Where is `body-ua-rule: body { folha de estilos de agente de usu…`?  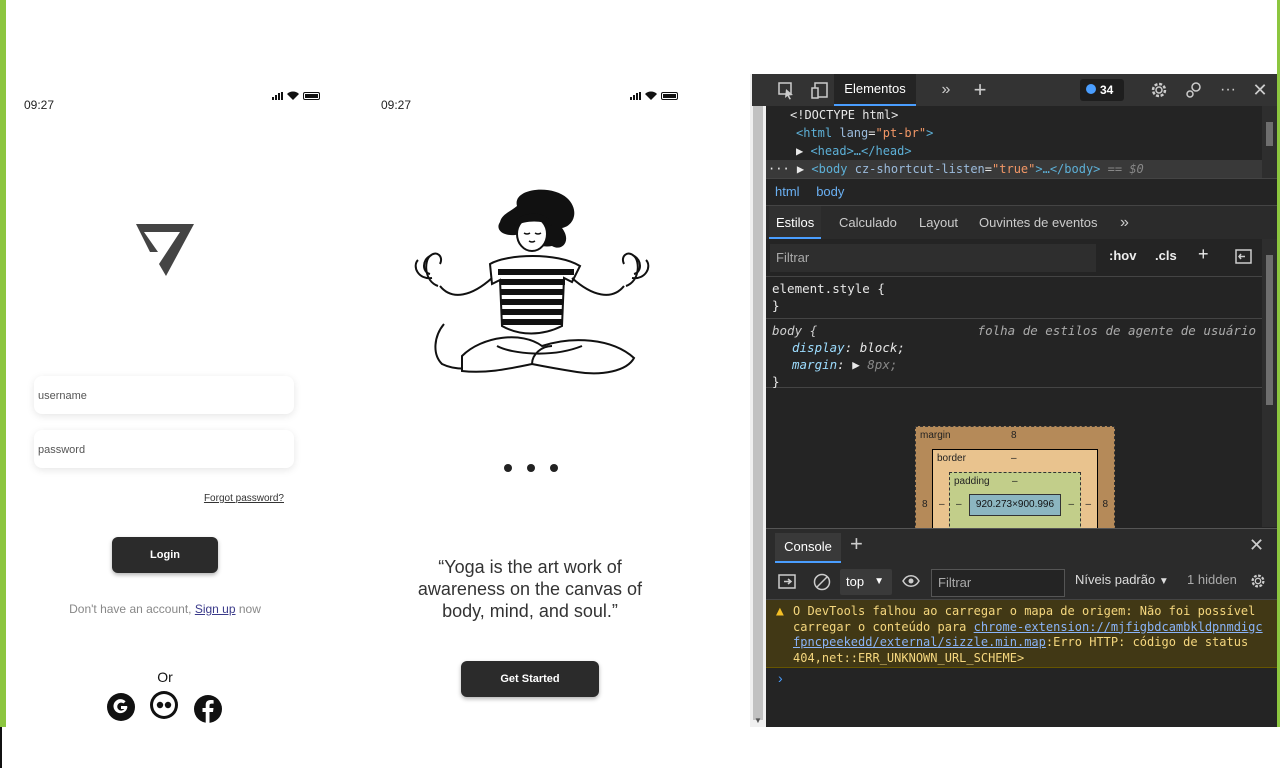 body-ua-rule: body { folha de estilos de agente de usu… is located at coordinates (1014, 354).